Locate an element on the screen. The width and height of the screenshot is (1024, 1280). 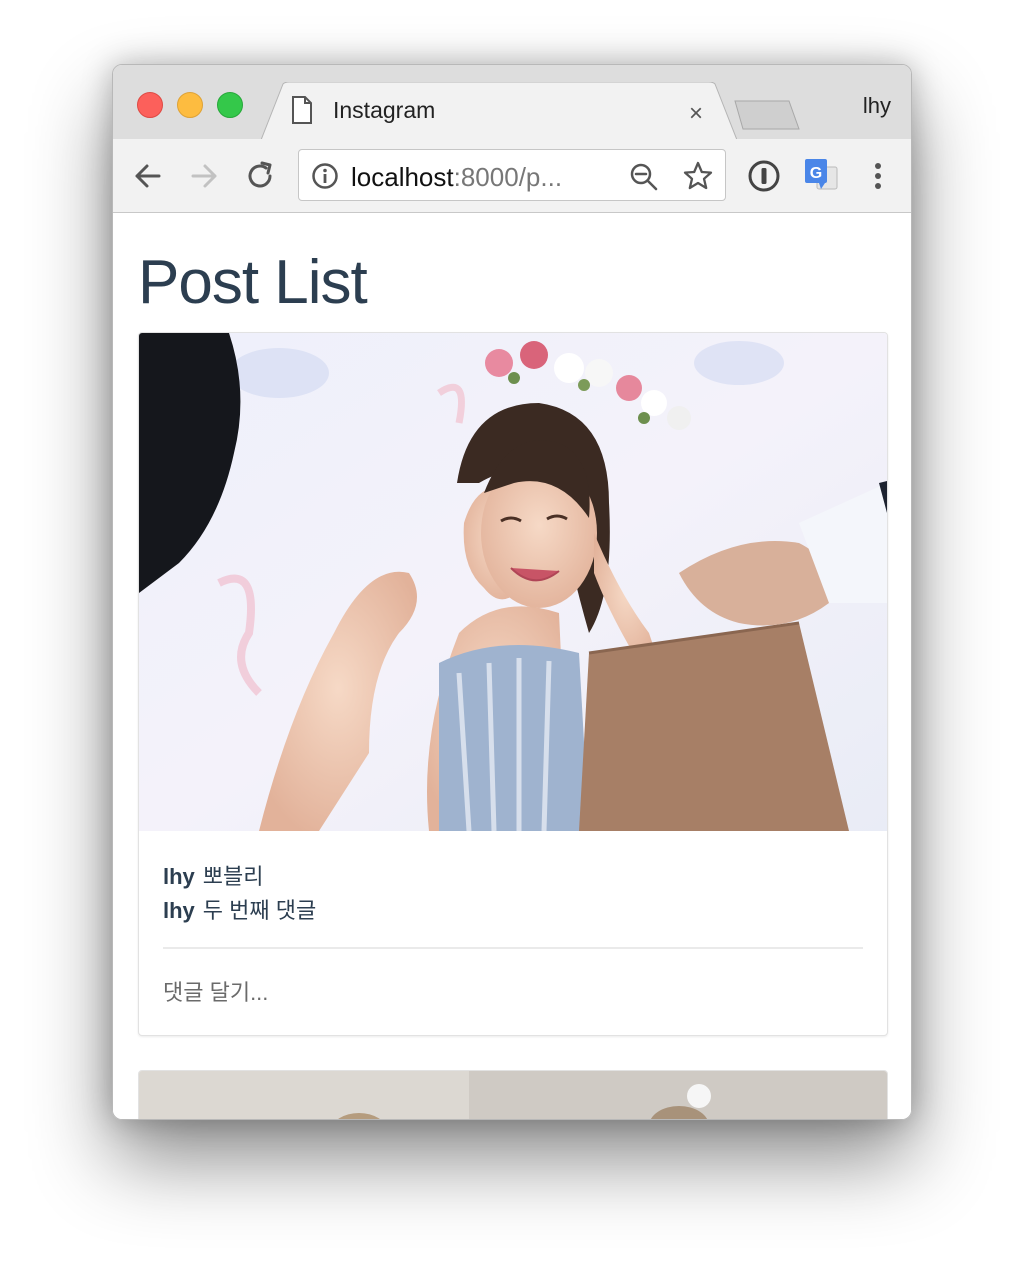
divider is located at coordinates (513, 948).